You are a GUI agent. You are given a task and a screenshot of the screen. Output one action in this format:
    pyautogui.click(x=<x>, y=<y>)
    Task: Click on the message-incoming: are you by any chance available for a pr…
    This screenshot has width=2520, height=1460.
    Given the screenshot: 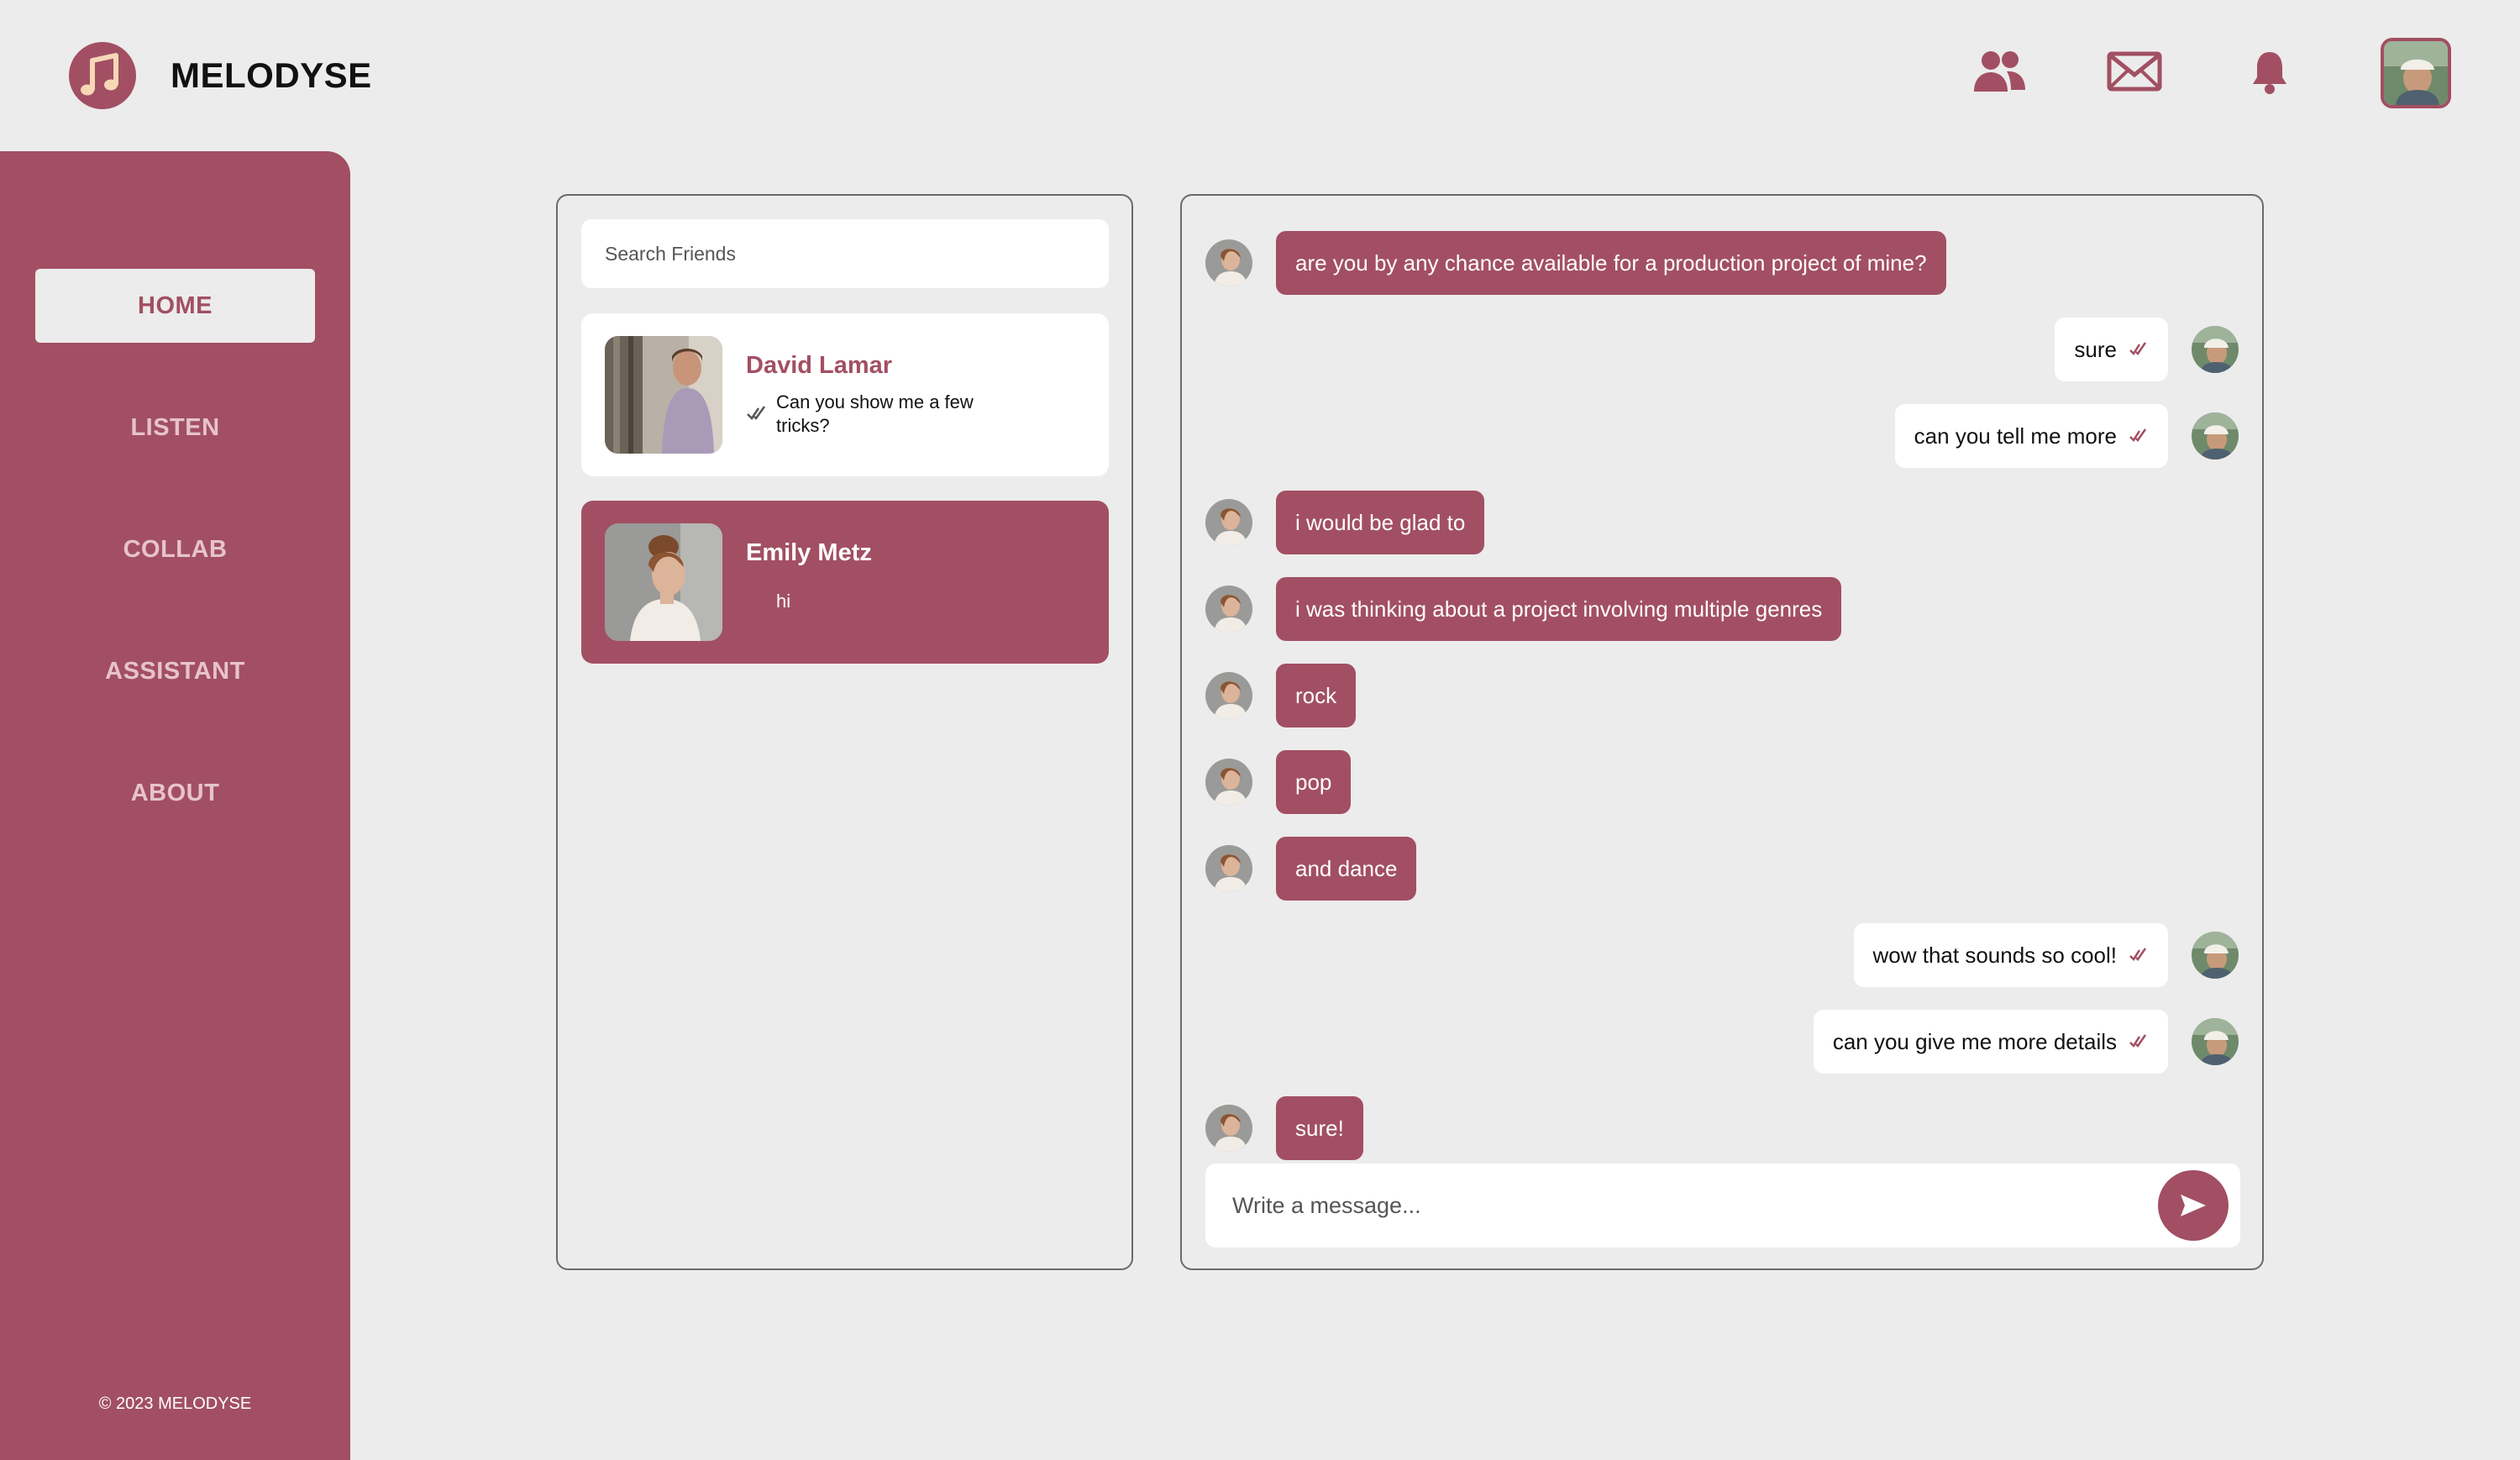 What is the action you would take?
    pyautogui.click(x=1575, y=263)
    